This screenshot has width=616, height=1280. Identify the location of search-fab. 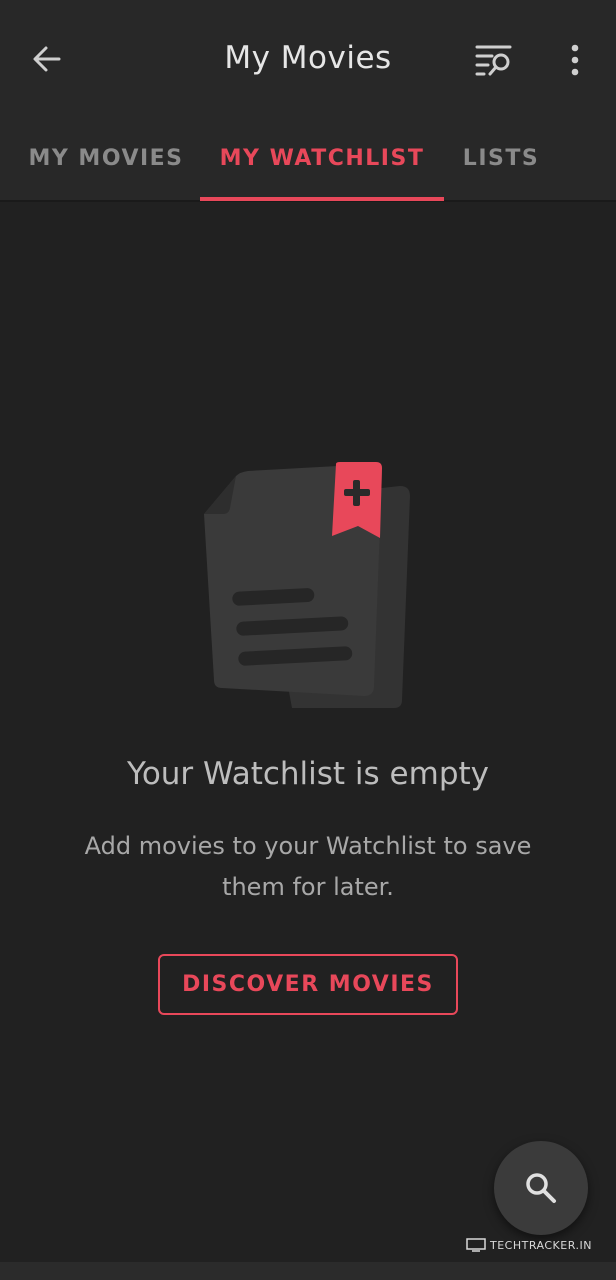
(541, 1188).